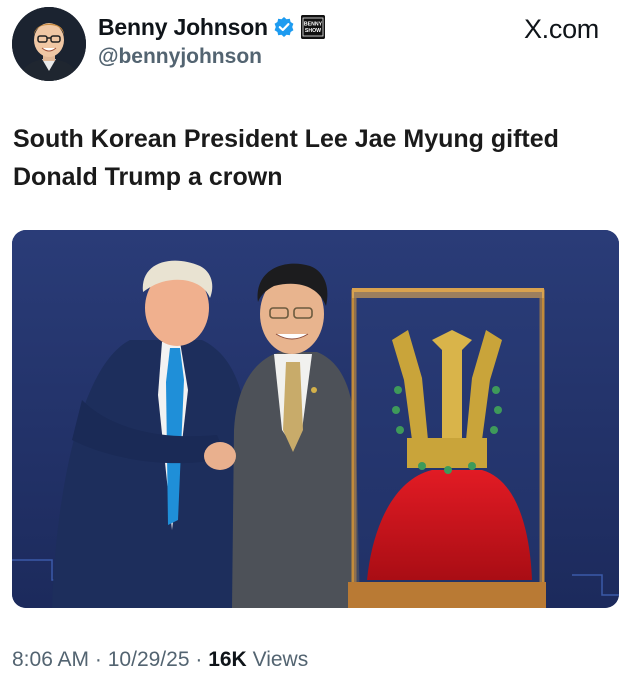  I want to click on site-label: X.com, so click(561, 29).